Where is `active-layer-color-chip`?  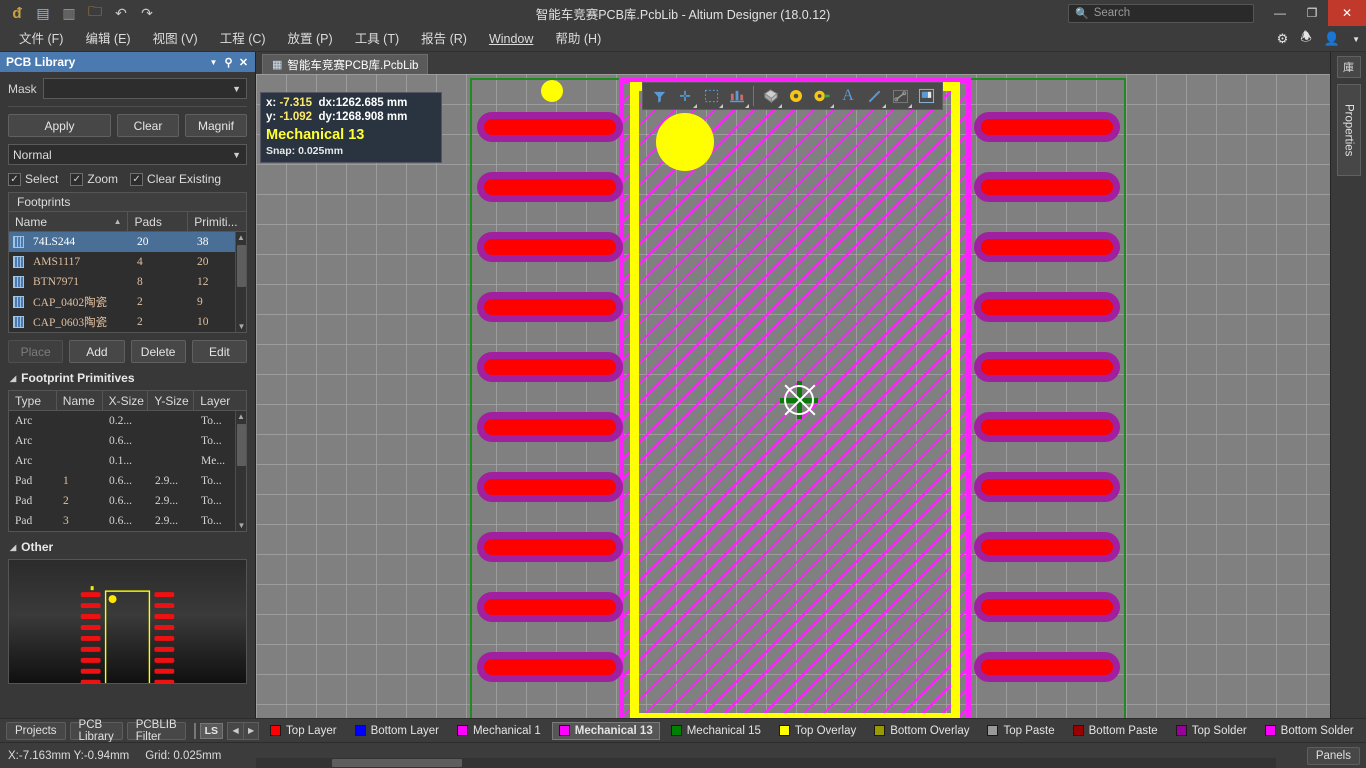
active-layer-color-chip is located at coordinates (194, 730).